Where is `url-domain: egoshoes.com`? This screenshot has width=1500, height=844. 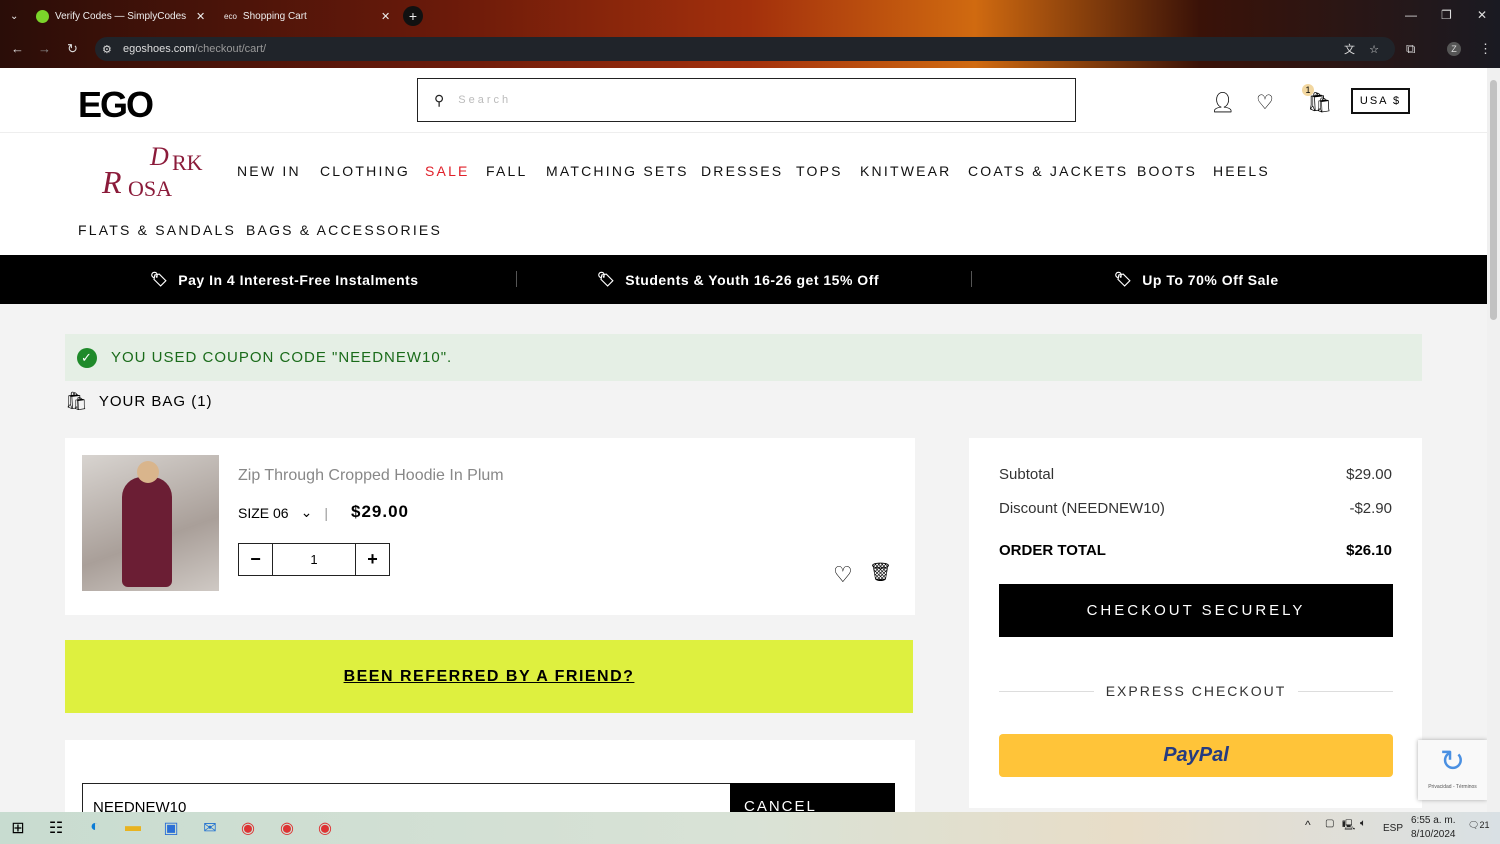
url-domain: egoshoes.com is located at coordinates (159, 49).